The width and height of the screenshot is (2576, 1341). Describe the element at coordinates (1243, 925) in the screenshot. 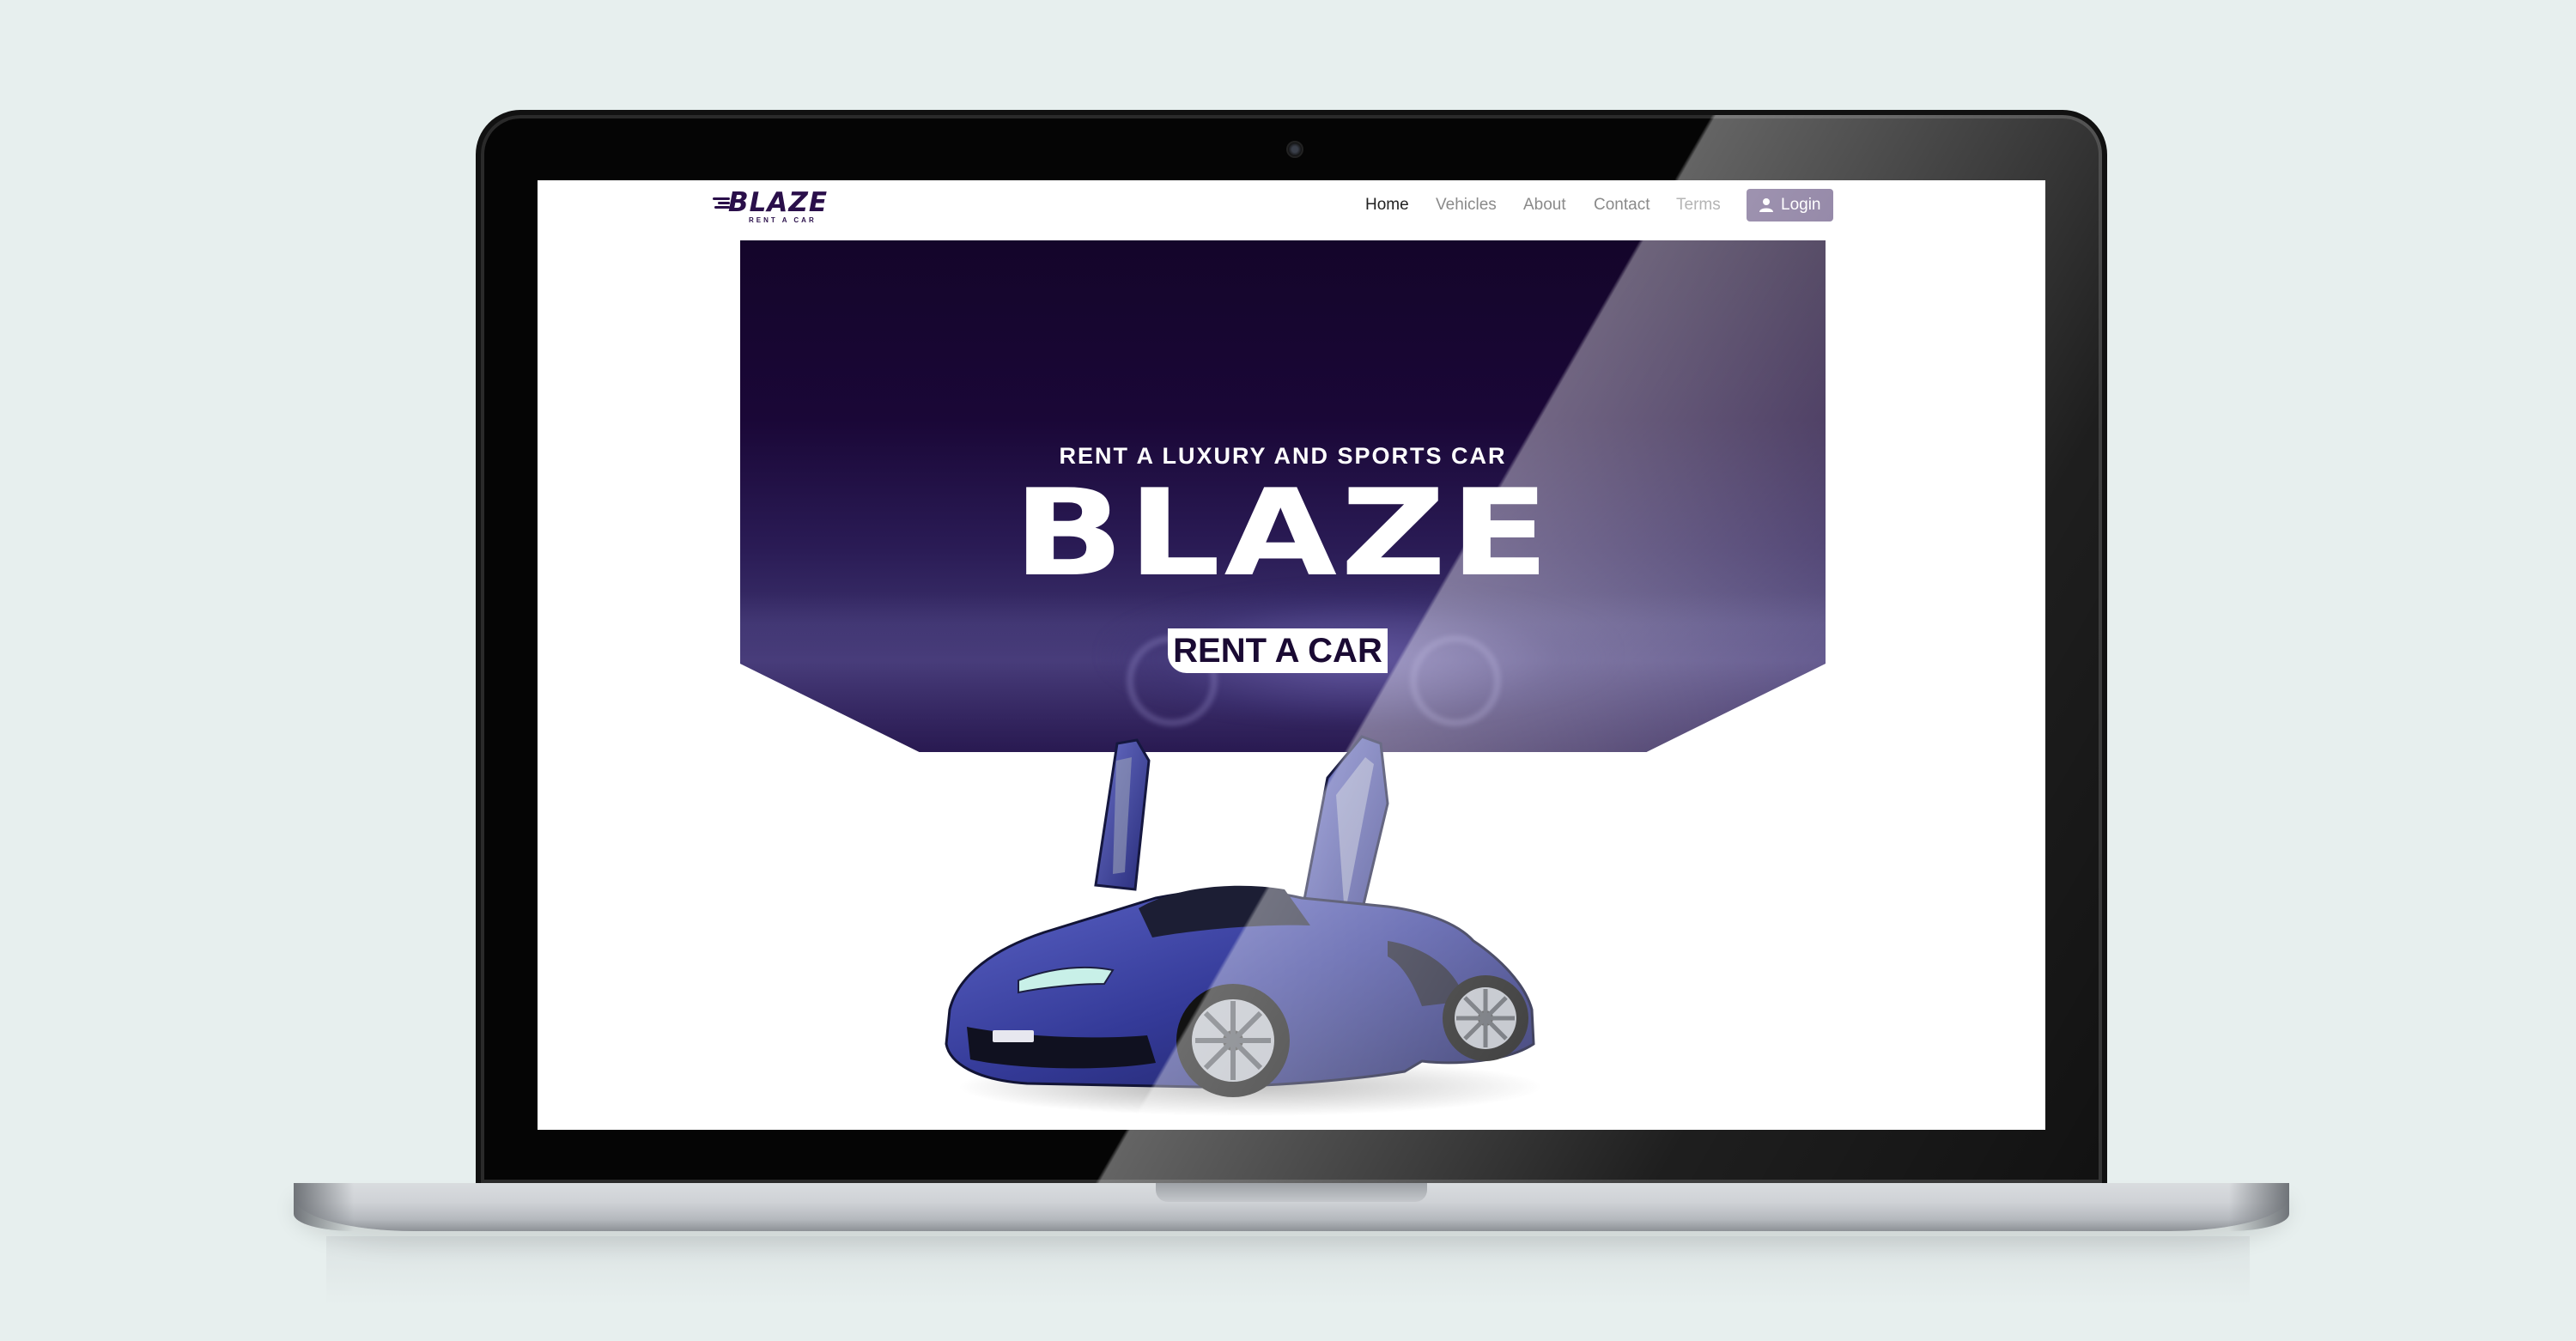

I see `sports-car-image` at that location.